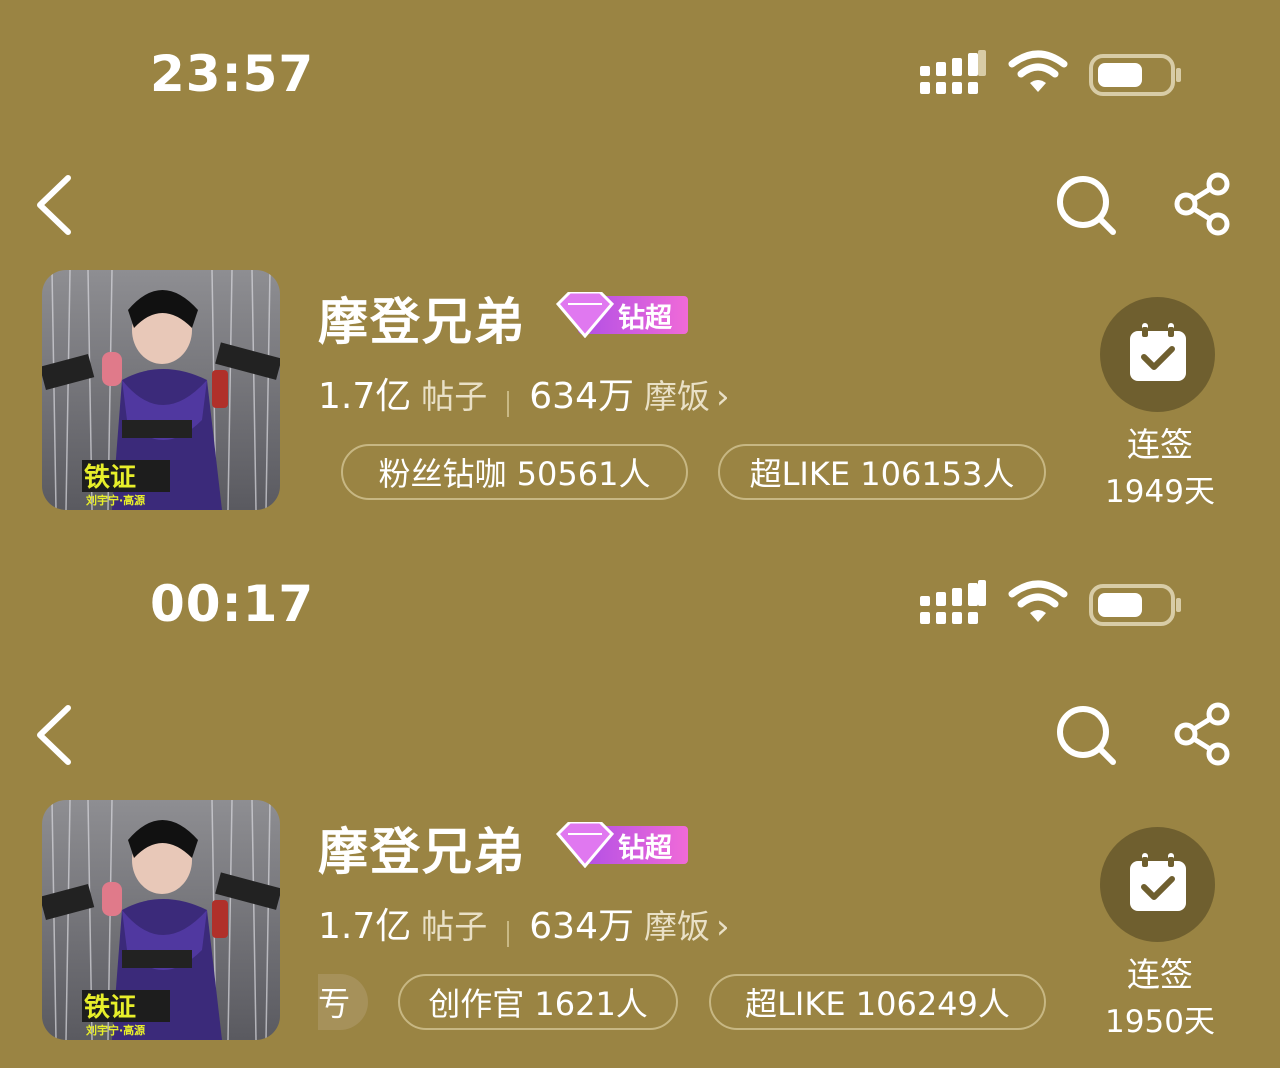 The width and height of the screenshot is (1280, 1068). I want to click on super-like-pill: 超LIKE 106153人, so click(882, 472).